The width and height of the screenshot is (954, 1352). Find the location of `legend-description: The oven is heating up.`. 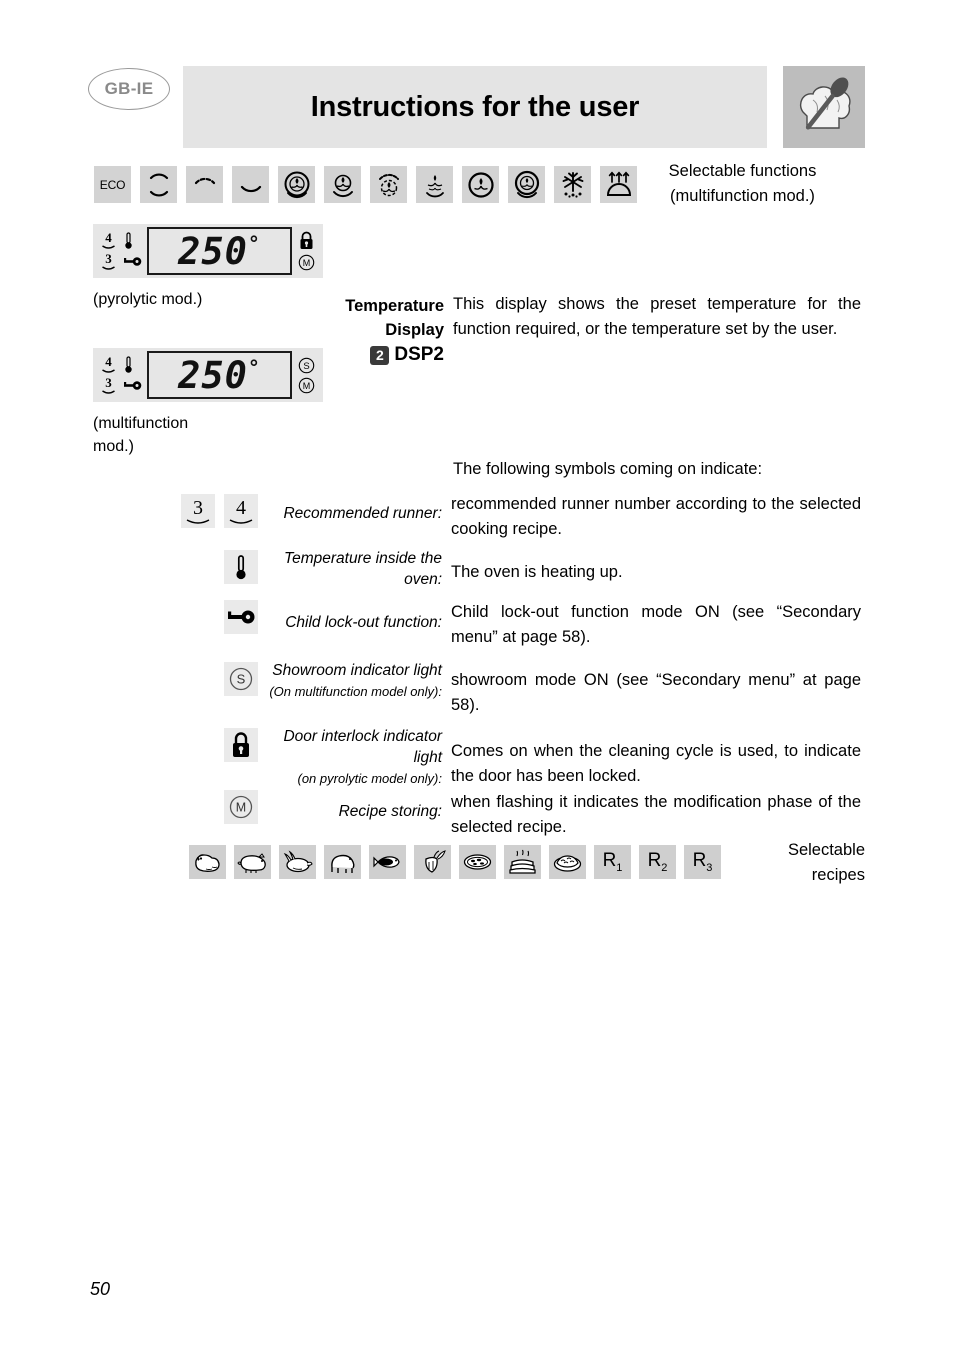

legend-description: The oven is heating up. is located at coordinates (537, 572).